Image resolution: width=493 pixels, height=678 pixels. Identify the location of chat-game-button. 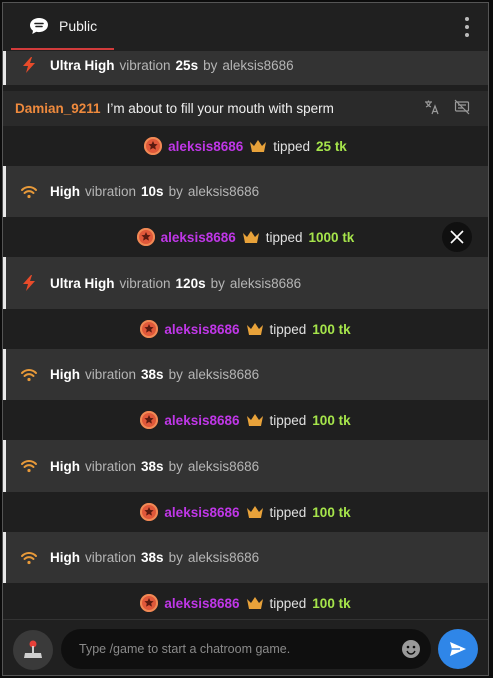
(33, 650).